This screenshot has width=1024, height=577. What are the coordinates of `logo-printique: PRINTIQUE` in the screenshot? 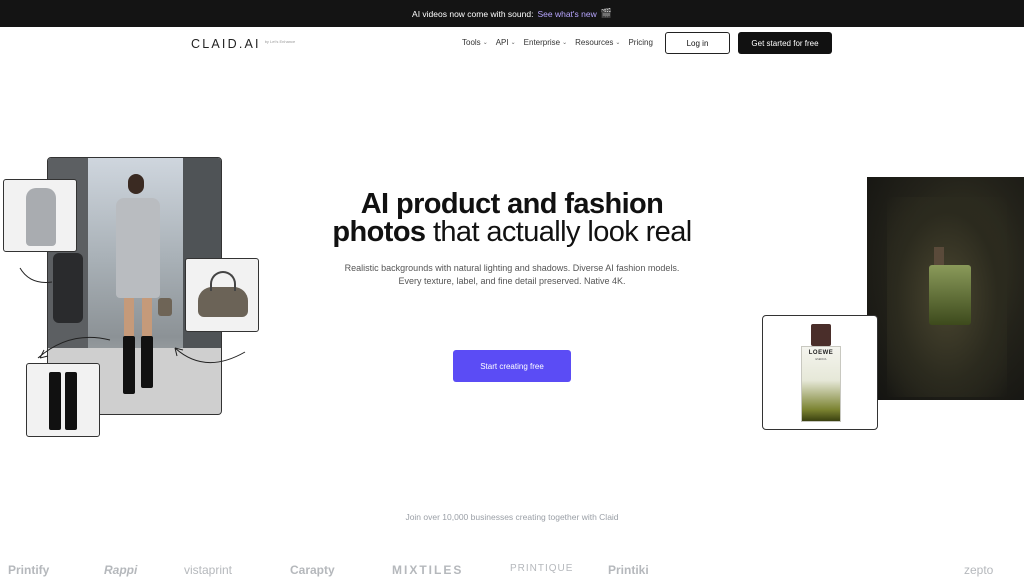 It's located at (542, 568).